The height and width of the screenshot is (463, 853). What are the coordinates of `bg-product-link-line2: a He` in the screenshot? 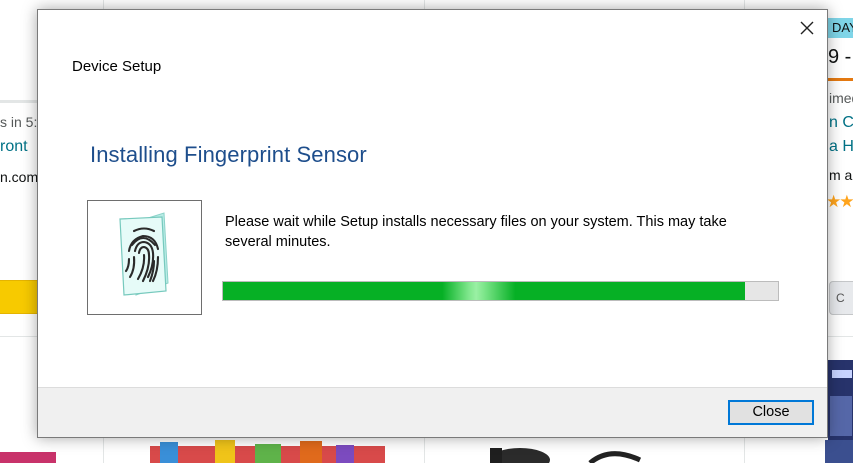 It's located at (841, 147).